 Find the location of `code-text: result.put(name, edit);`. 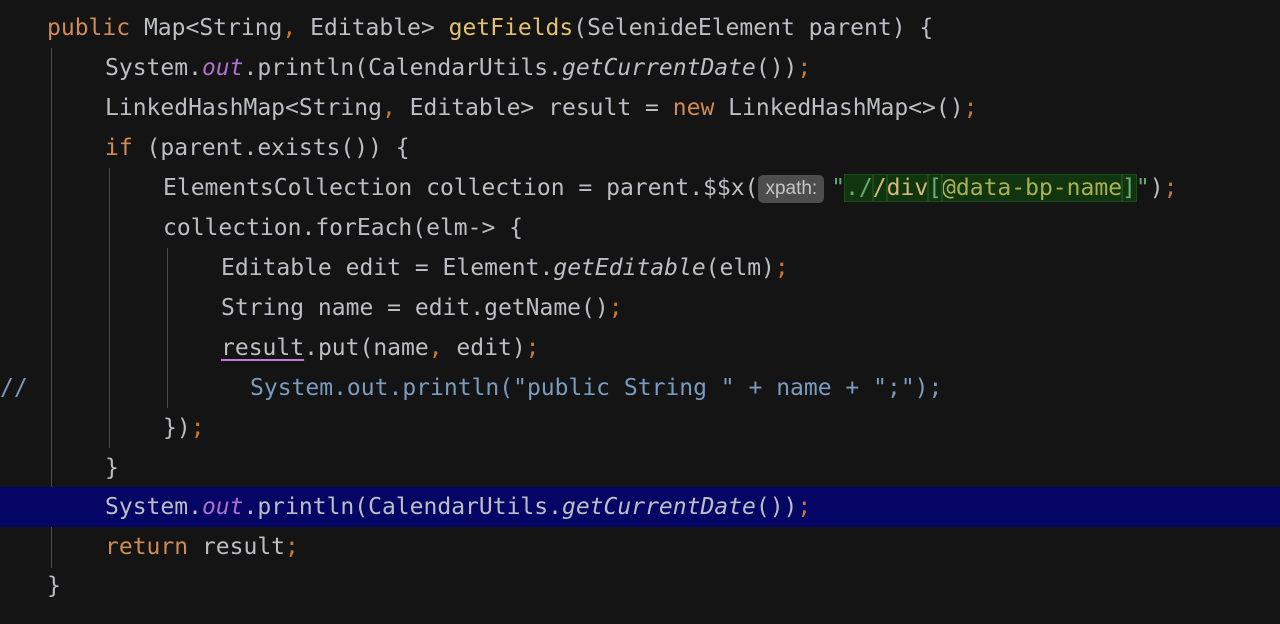

code-text: result.put(name, edit); is located at coordinates (380, 348).